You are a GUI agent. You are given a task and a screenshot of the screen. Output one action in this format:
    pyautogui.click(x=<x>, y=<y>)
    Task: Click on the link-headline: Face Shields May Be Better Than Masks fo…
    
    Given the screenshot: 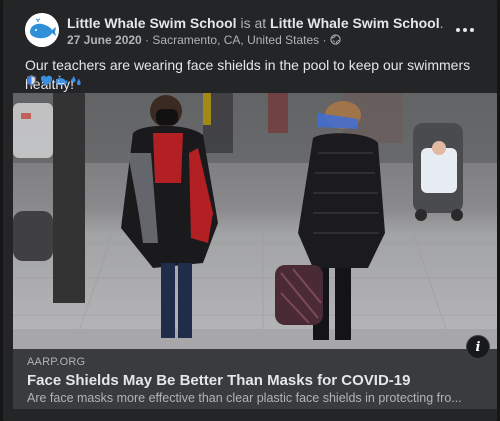 What is the action you would take?
    pyautogui.click(x=218, y=380)
    